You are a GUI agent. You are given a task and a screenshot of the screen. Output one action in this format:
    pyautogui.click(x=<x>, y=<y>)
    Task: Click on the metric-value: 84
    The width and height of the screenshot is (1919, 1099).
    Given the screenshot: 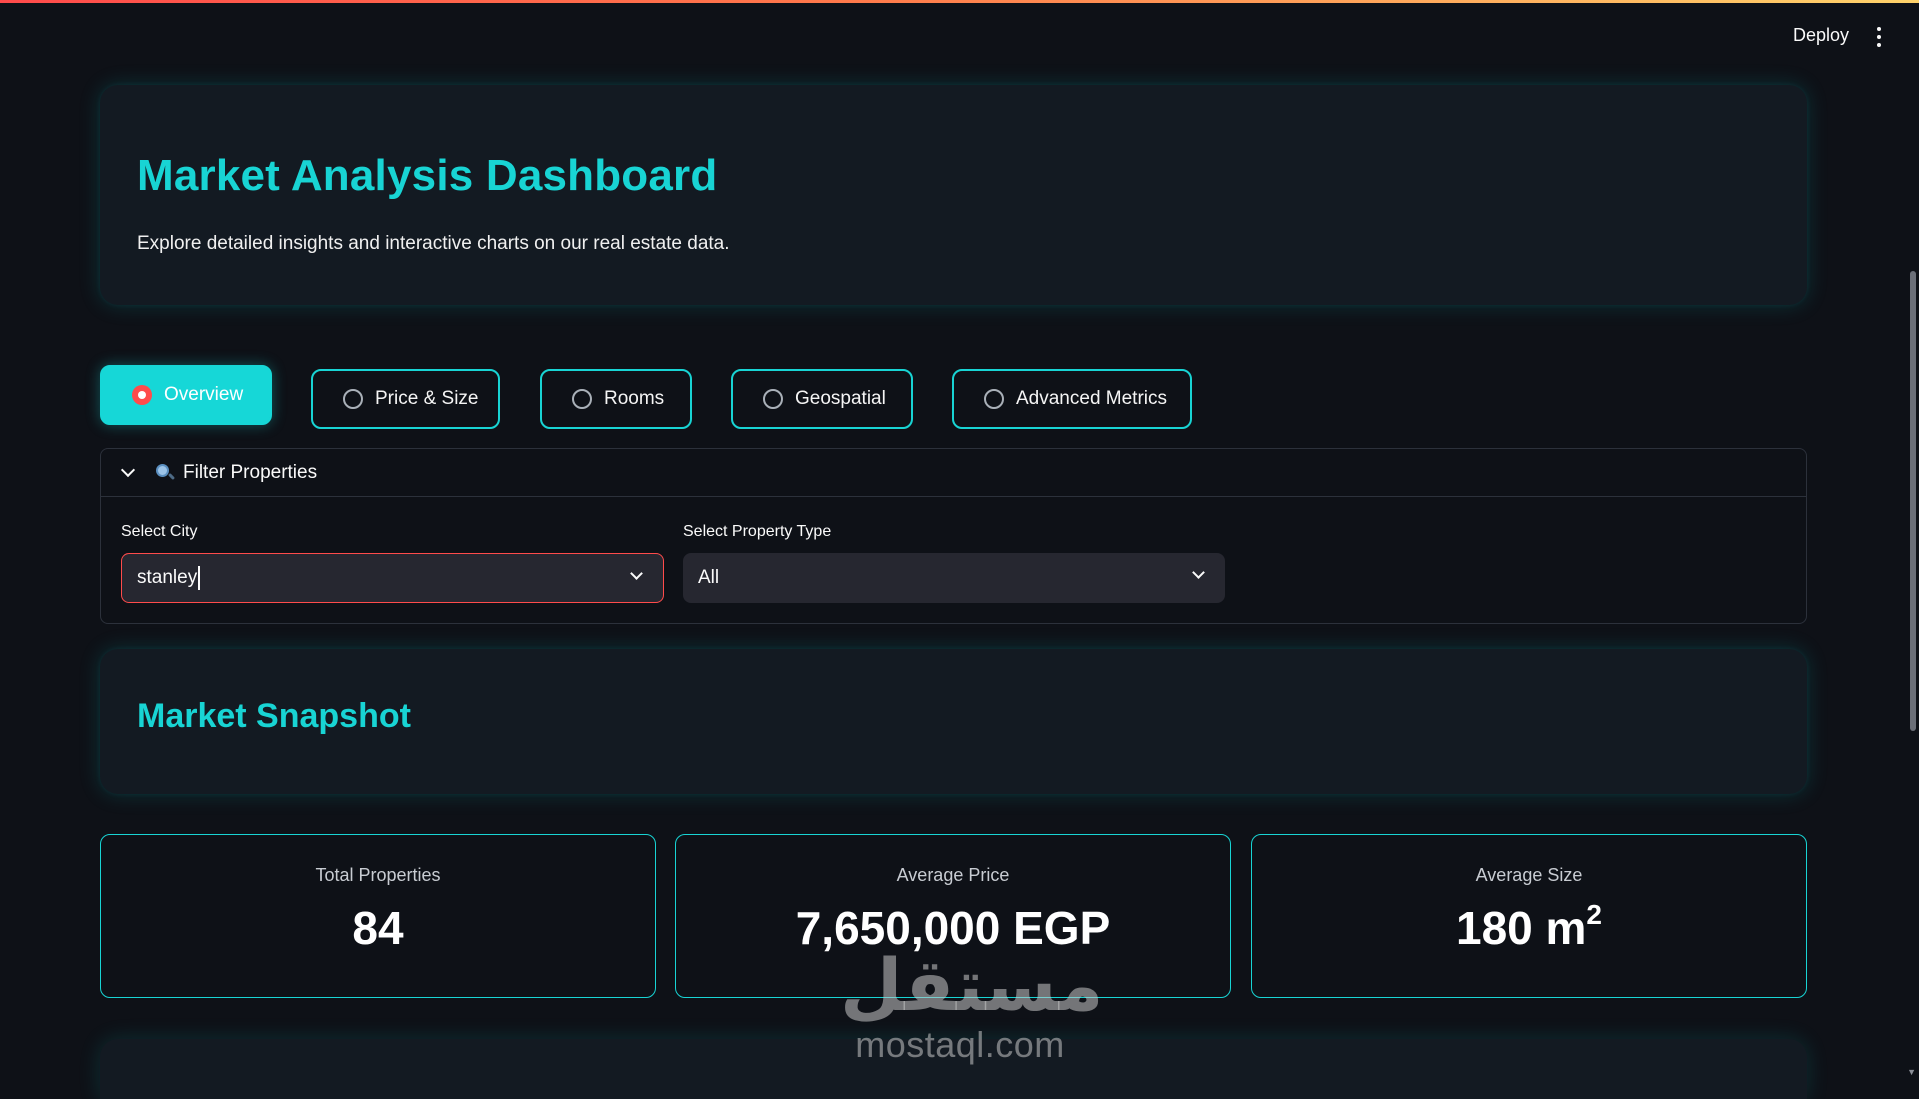 What is the action you would take?
    pyautogui.click(x=378, y=928)
    